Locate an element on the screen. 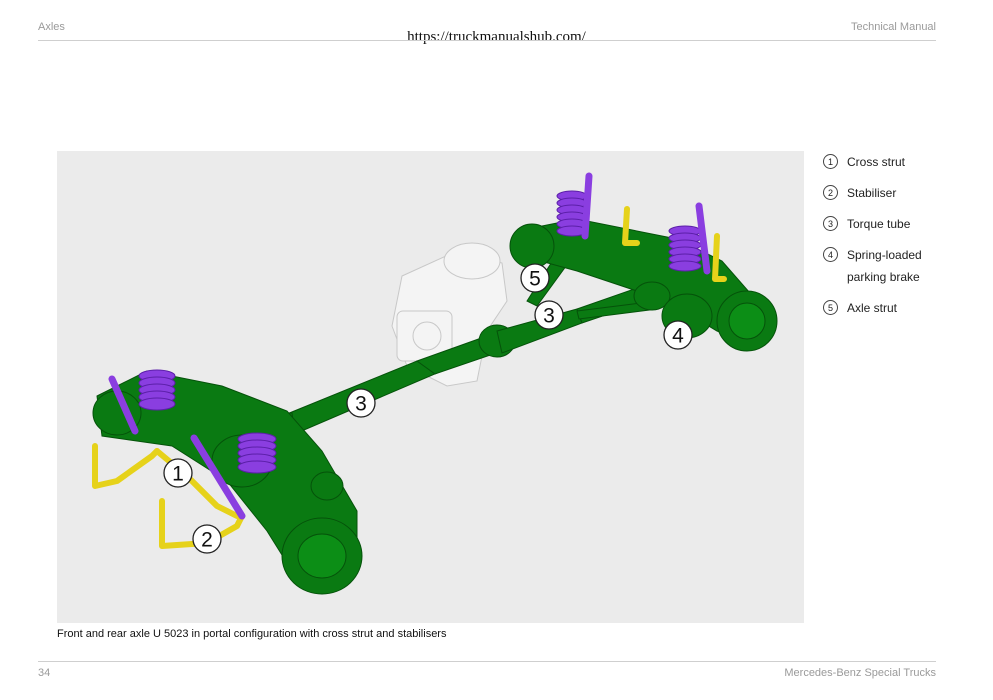 The image size is (993, 700). legend-item: 5 Axle strut is located at coordinates (893, 308).